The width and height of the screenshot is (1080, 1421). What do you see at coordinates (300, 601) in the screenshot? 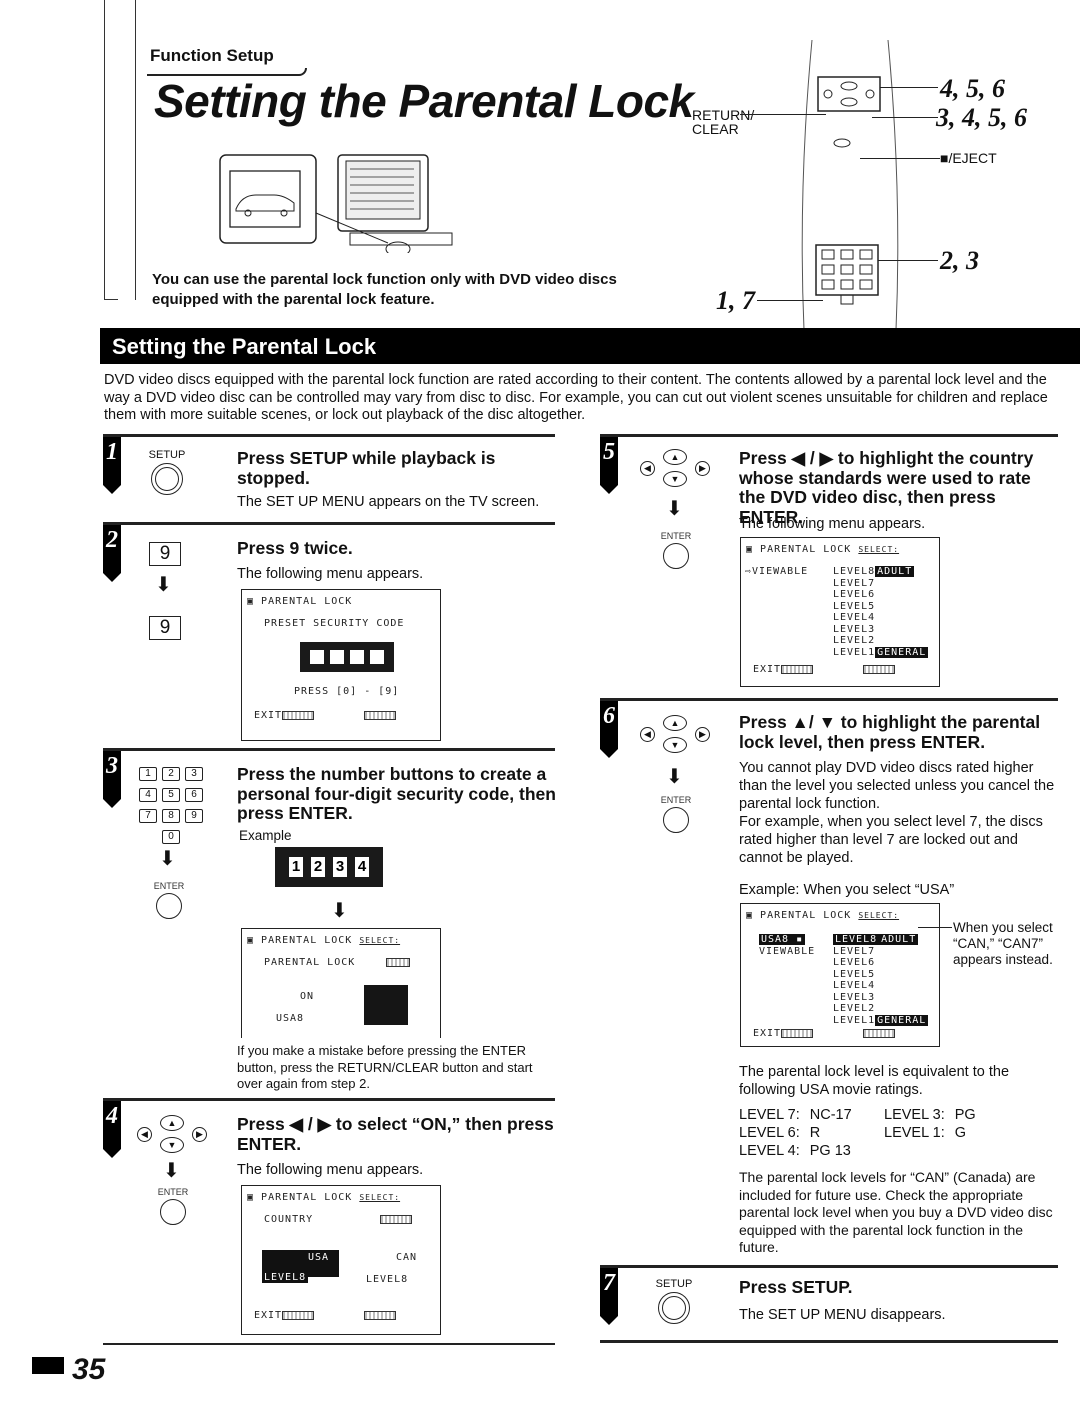
I see `osd-title: ▣ PARENTAL LOCK` at bounding box center [300, 601].